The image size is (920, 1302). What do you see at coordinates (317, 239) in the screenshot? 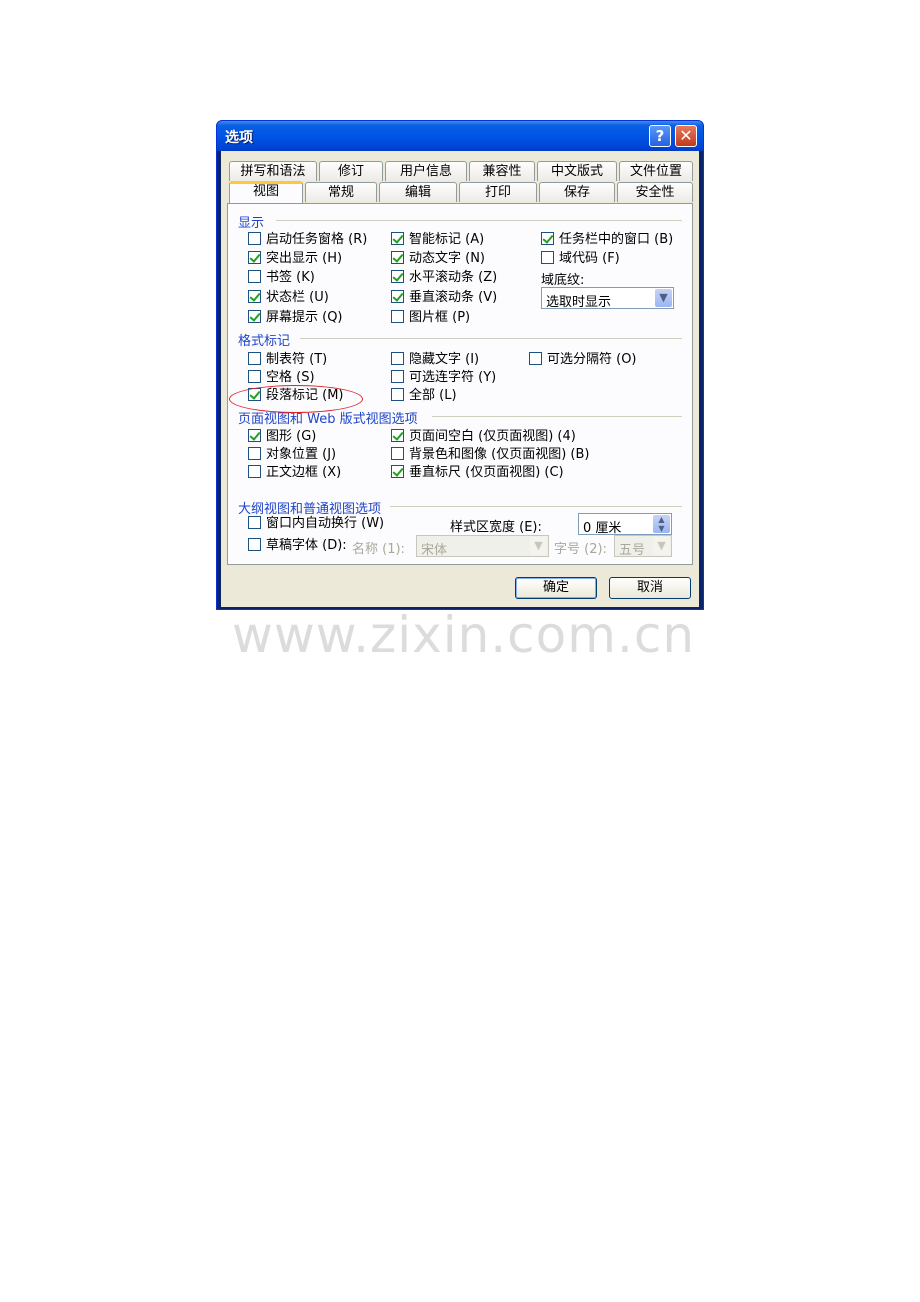
I see `checkbox-label: 启动任务窗格 (R)` at bounding box center [317, 239].